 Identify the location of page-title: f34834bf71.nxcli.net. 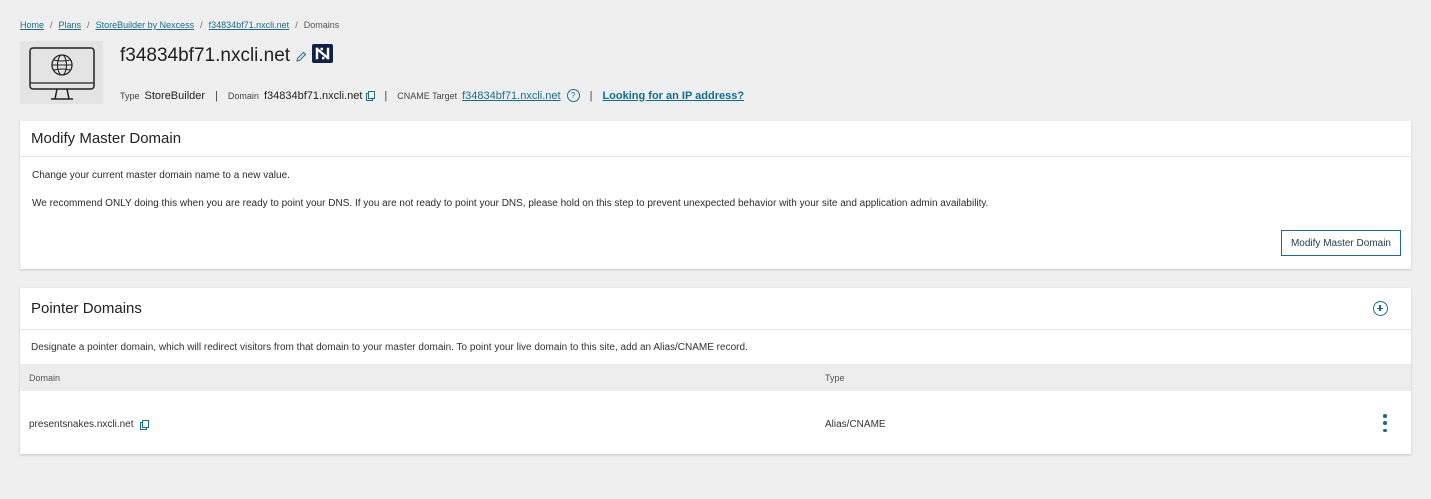
(213, 56).